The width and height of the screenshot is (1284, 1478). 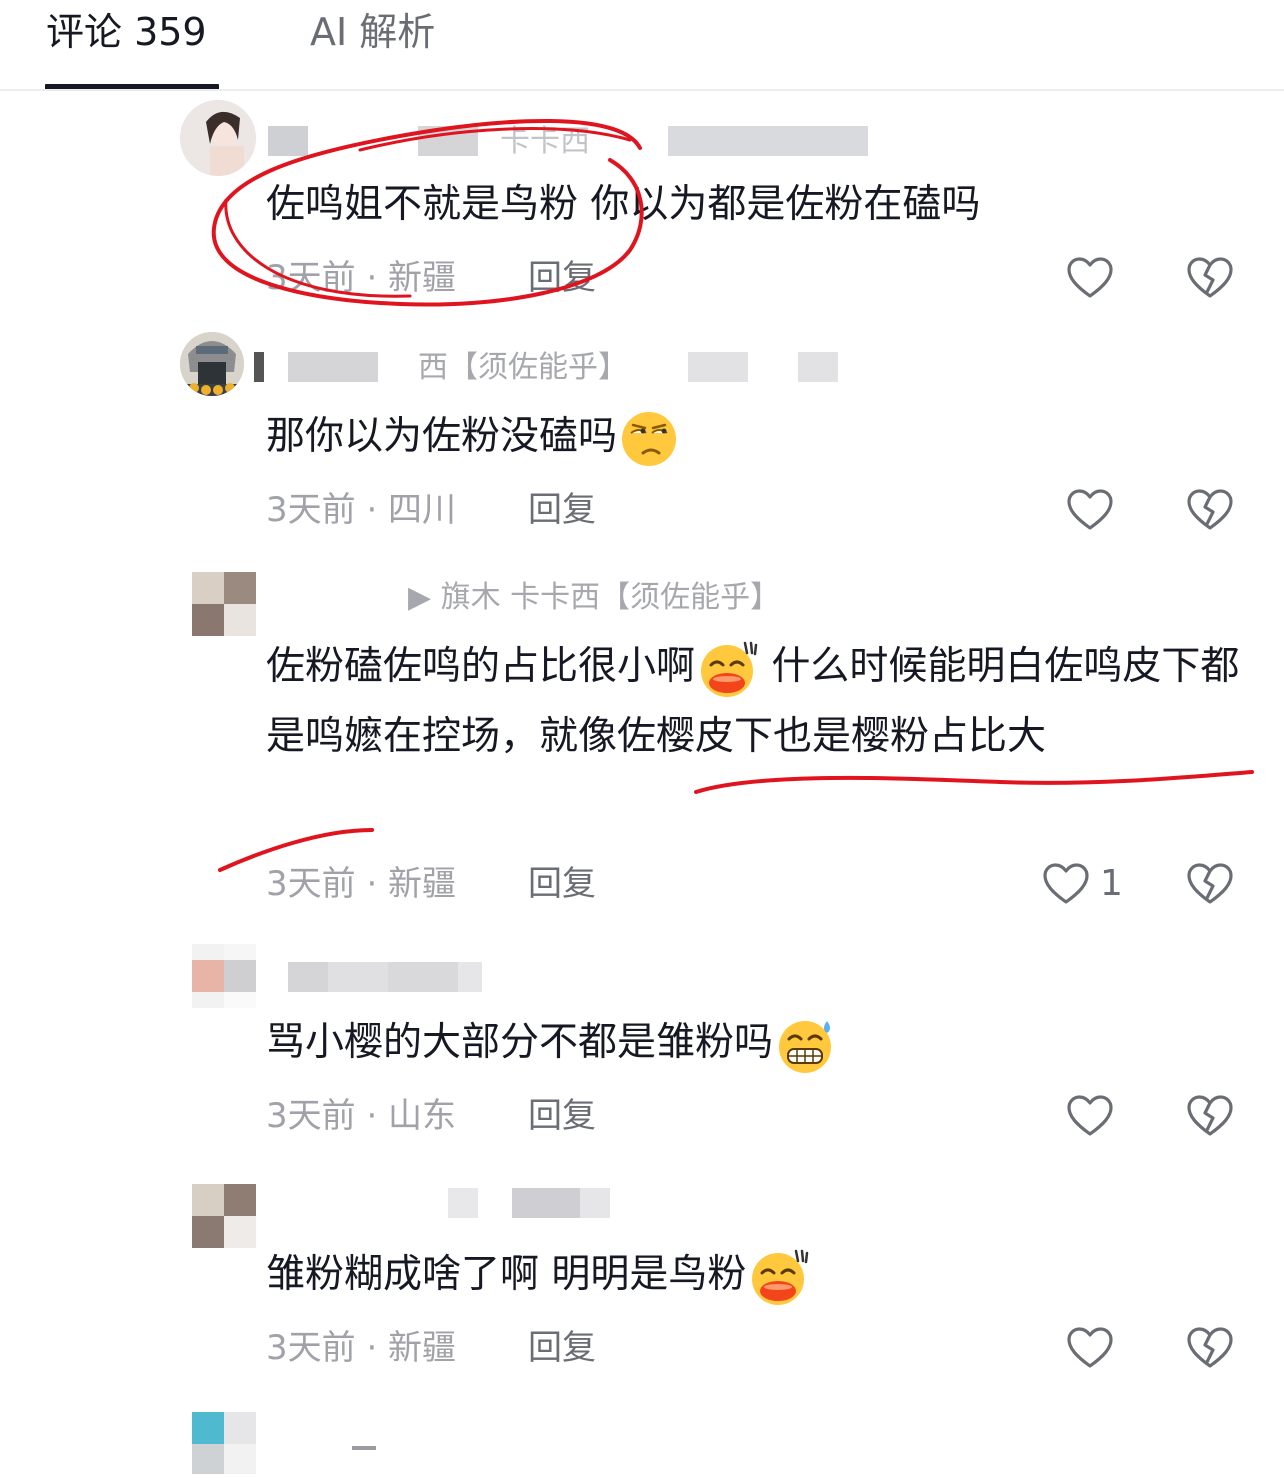 What do you see at coordinates (756, 437) in the screenshot?
I see `comment-text: 那你以为佐粉没磕吗` at bounding box center [756, 437].